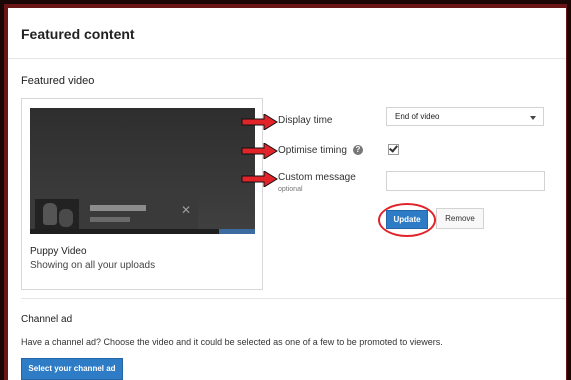  I want to click on optimise-timing-checkbox, so click(393, 149).